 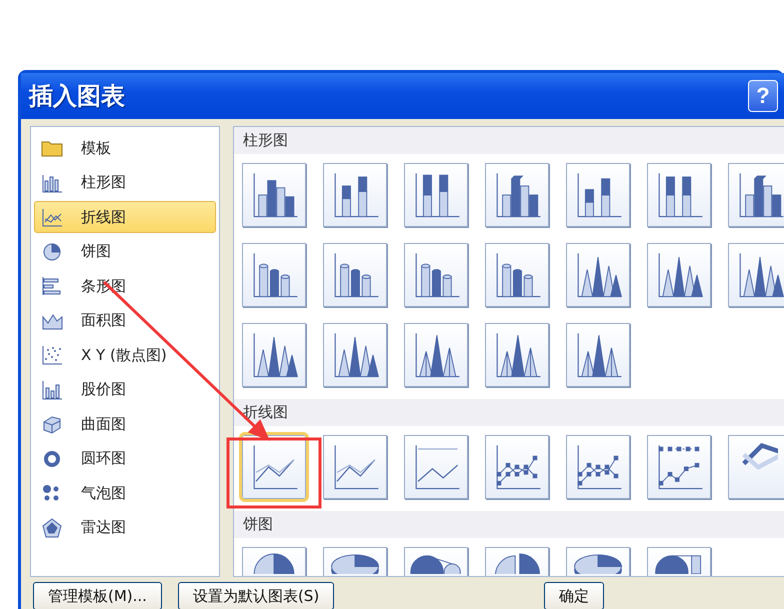 I want to click on line-chart-icon, so click(x=52, y=217).